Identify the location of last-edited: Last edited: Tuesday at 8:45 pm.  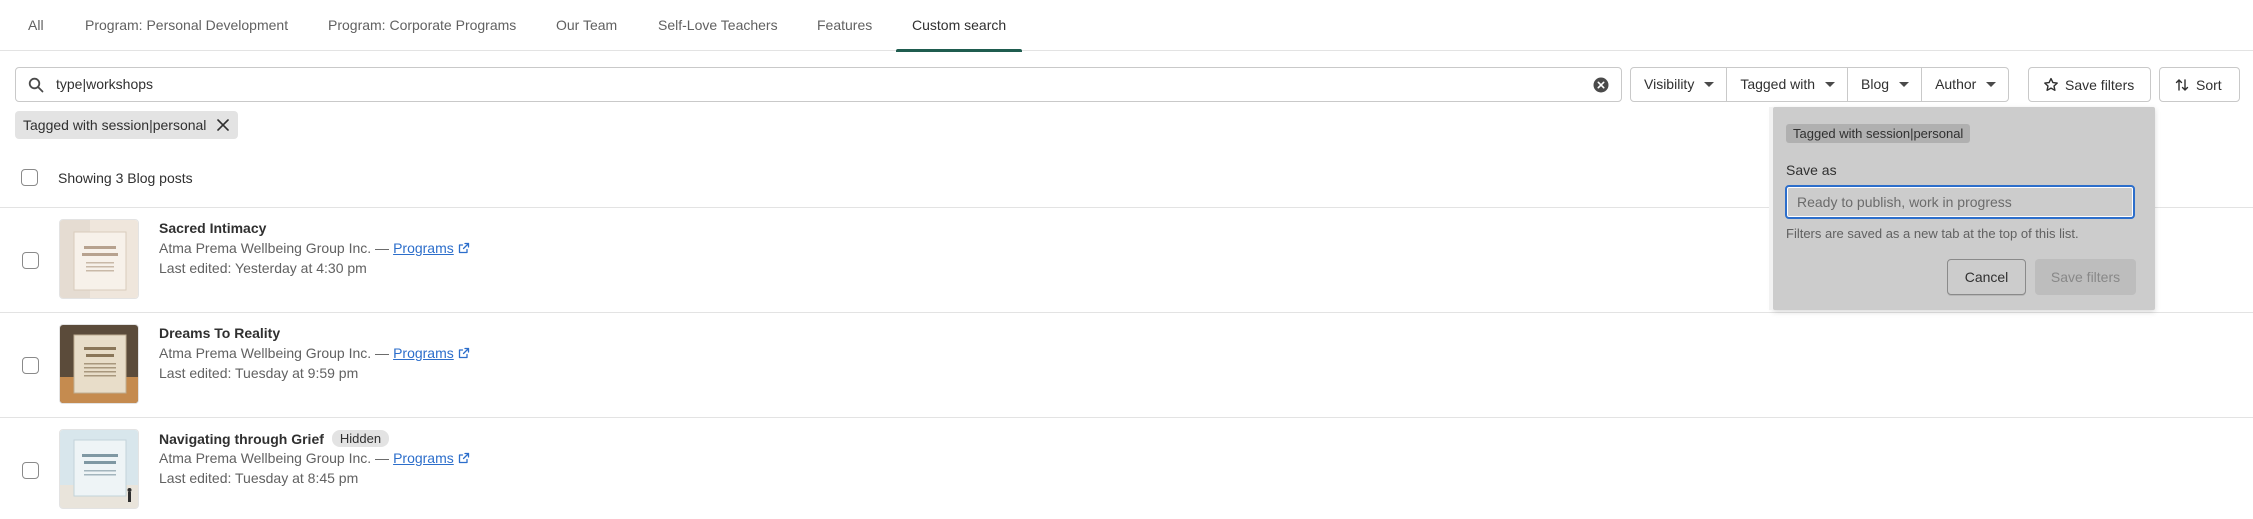
(259, 478).